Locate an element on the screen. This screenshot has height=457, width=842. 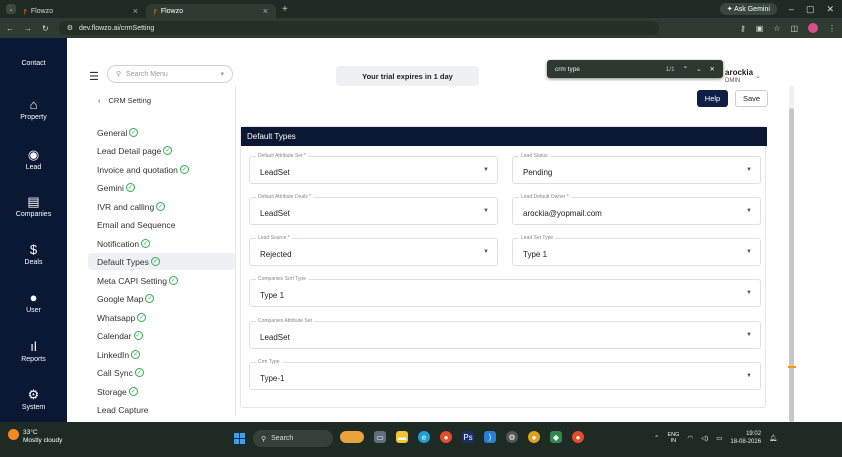
nav-item-lead-capture: Lead Capture is located at coordinates (161, 409).